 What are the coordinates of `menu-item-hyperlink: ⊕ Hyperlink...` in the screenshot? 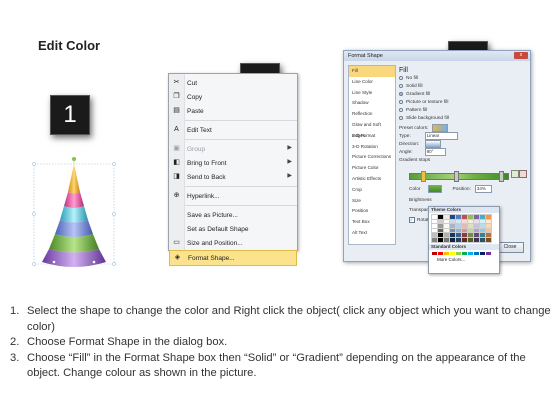 It's located at (233, 196).